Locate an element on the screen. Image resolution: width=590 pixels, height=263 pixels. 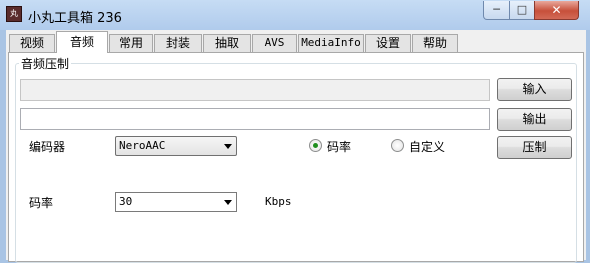
bitrate-combo: 30 is located at coordinates (176, 202).